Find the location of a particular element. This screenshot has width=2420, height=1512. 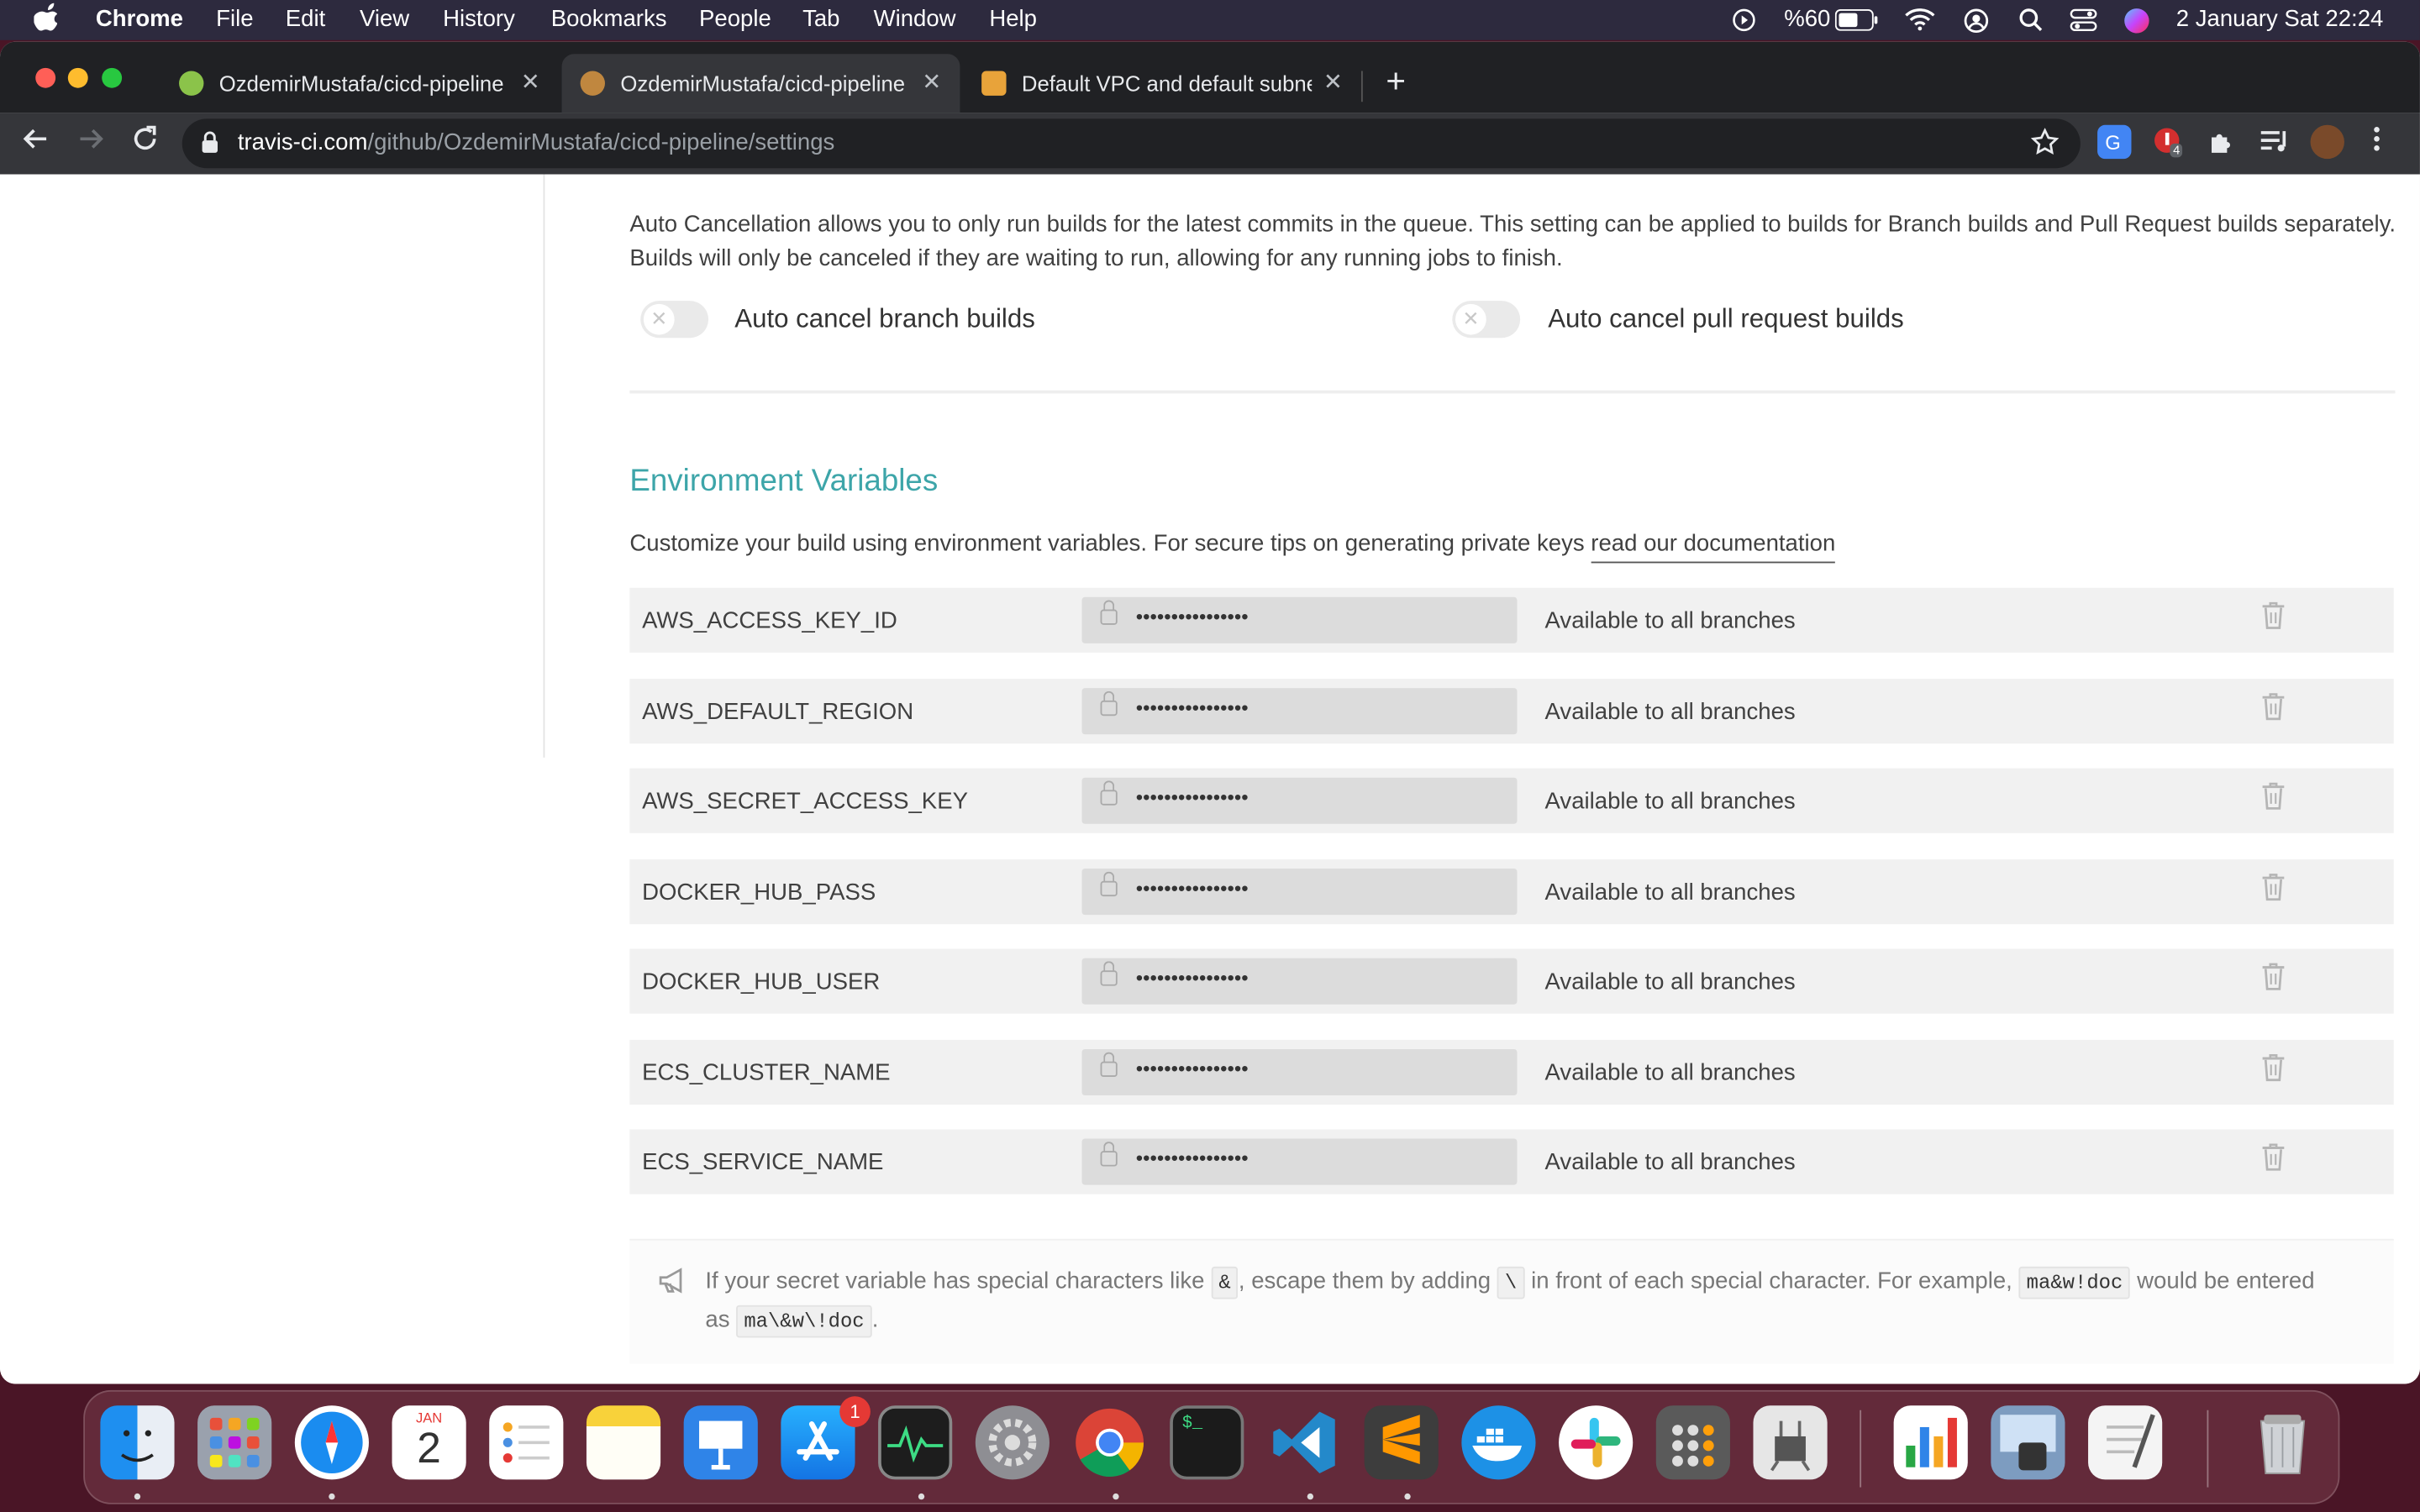

menu-bookmarks: Bookmarks is located at coordinates (609, 19).